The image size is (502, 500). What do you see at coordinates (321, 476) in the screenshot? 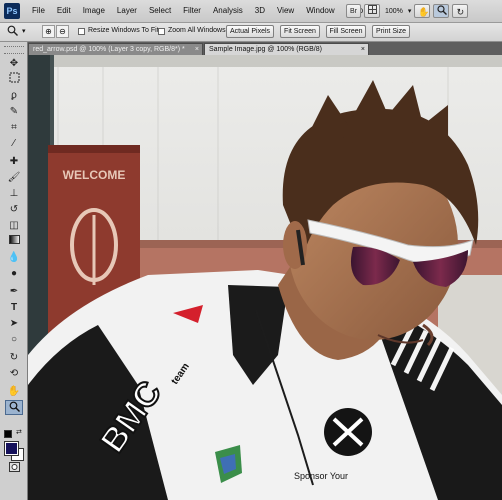
I see `jersey-sponsor-text: Sponsor Your` at bounding box center [321, 476].